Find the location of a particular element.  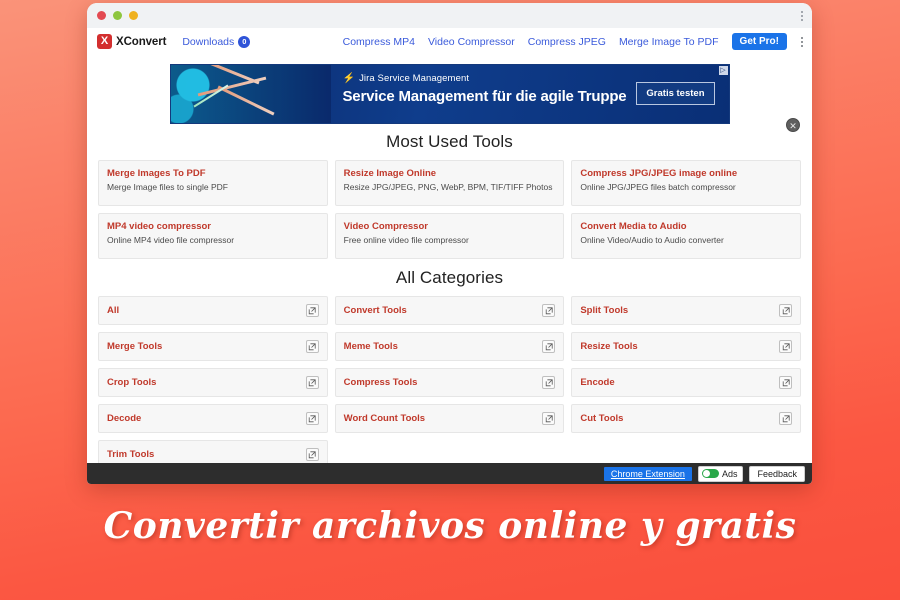

titlebar-kebab-menu-icon is located at coordinates (802, 15).